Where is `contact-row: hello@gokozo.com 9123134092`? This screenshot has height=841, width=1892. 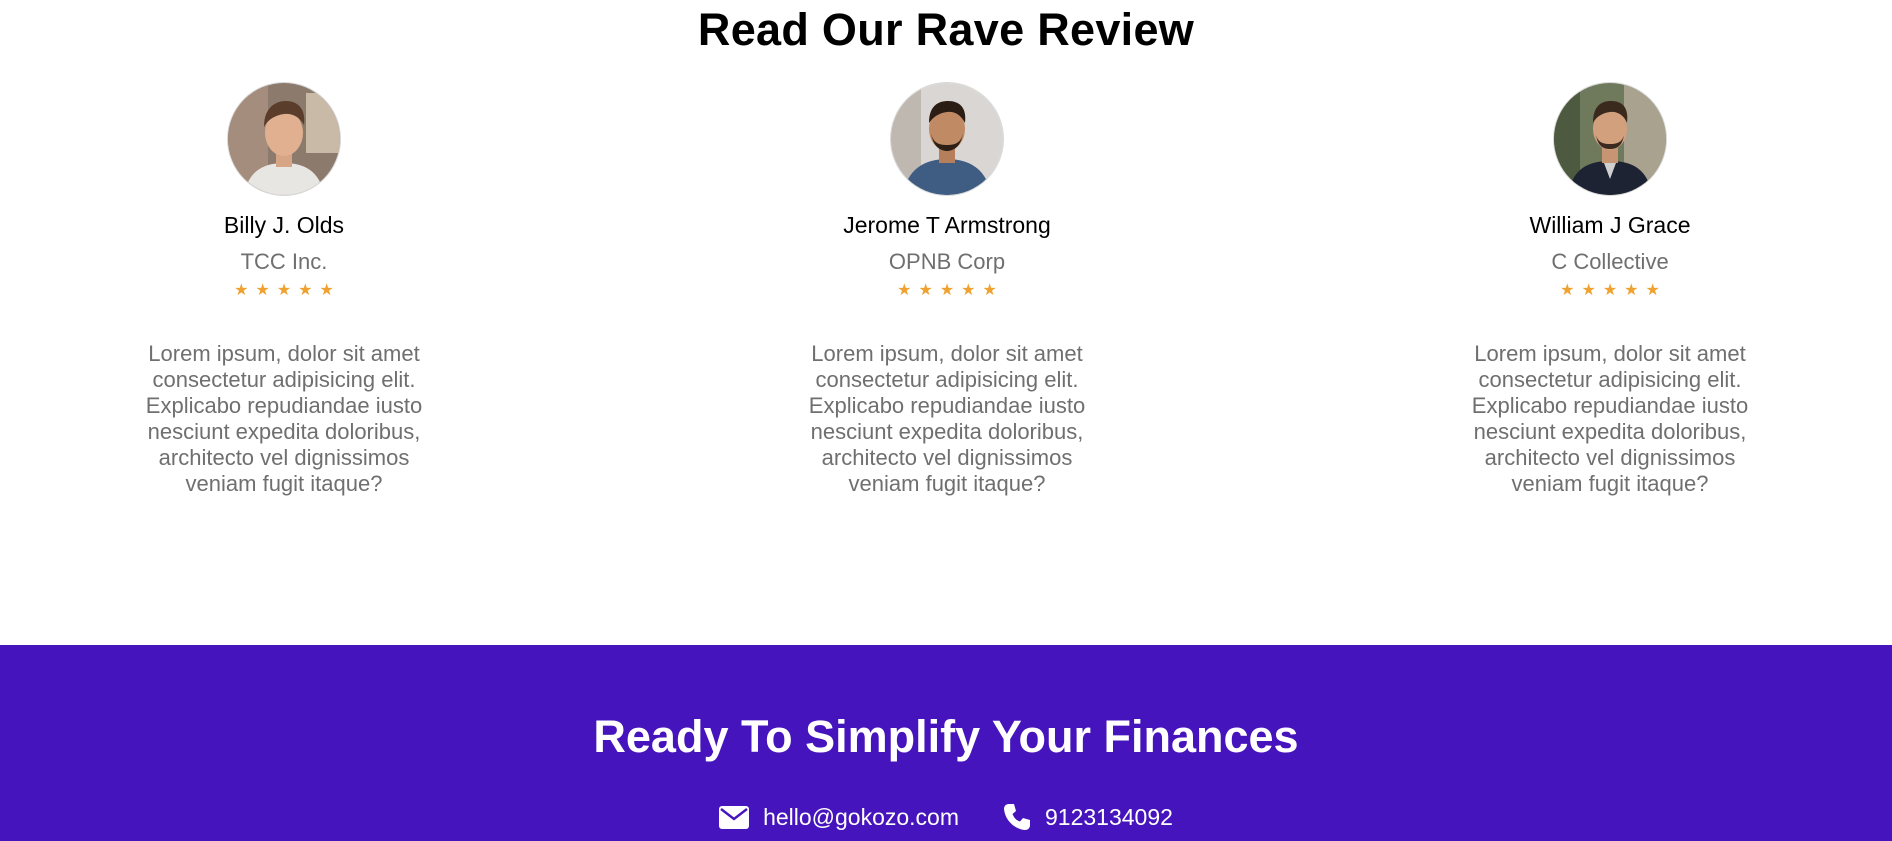
contact-row: hello@gokozo.com 9123134092 is located at coordinates (946, 817).